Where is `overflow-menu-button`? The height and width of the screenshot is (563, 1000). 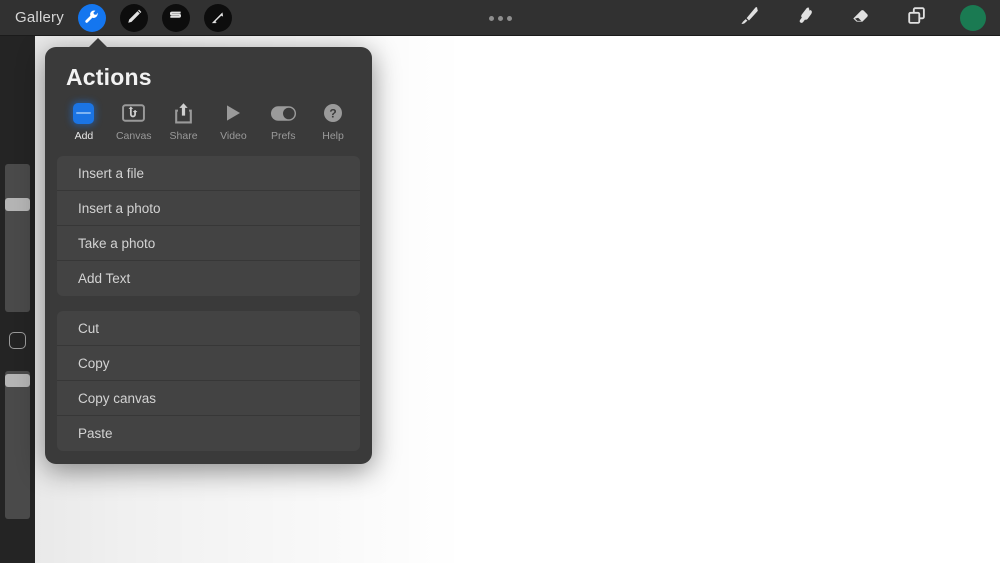
overflow-menu-button is located at coordinates (500, 18).